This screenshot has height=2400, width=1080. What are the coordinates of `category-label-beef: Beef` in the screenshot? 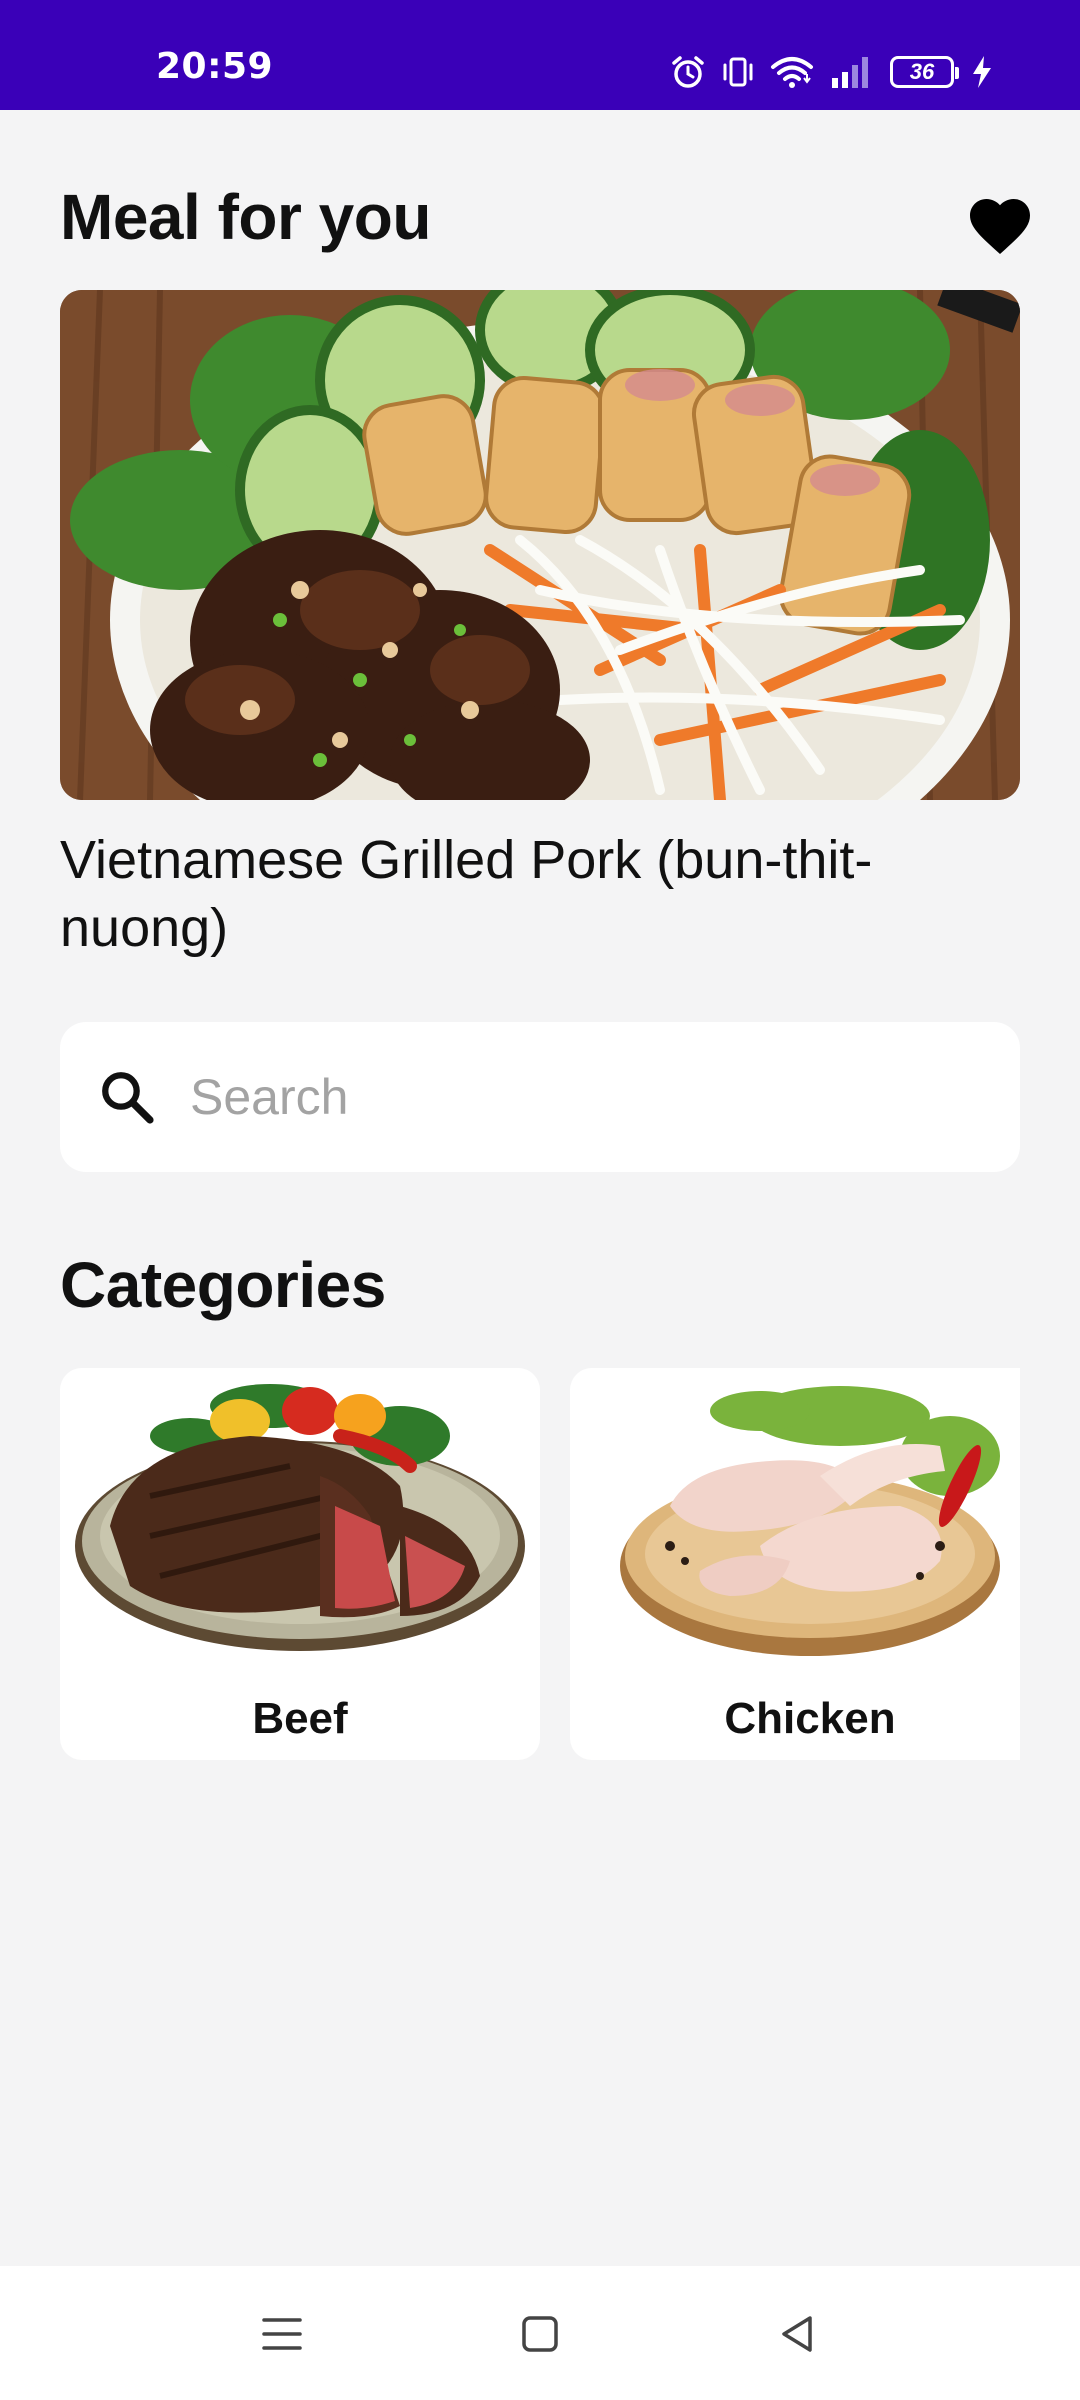 It's located at (300, 1718).